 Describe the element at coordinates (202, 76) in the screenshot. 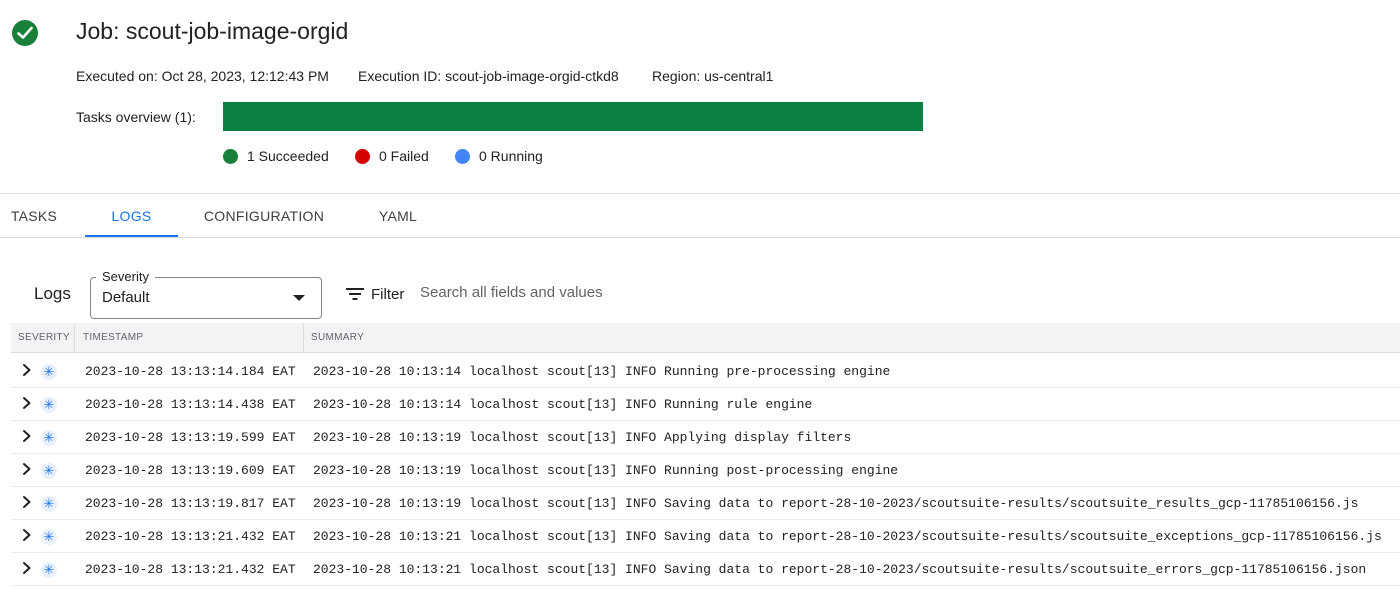

I see `executed-on-text: Executed on: Oct 28, 2023, 12:12:43 PM` at that location.